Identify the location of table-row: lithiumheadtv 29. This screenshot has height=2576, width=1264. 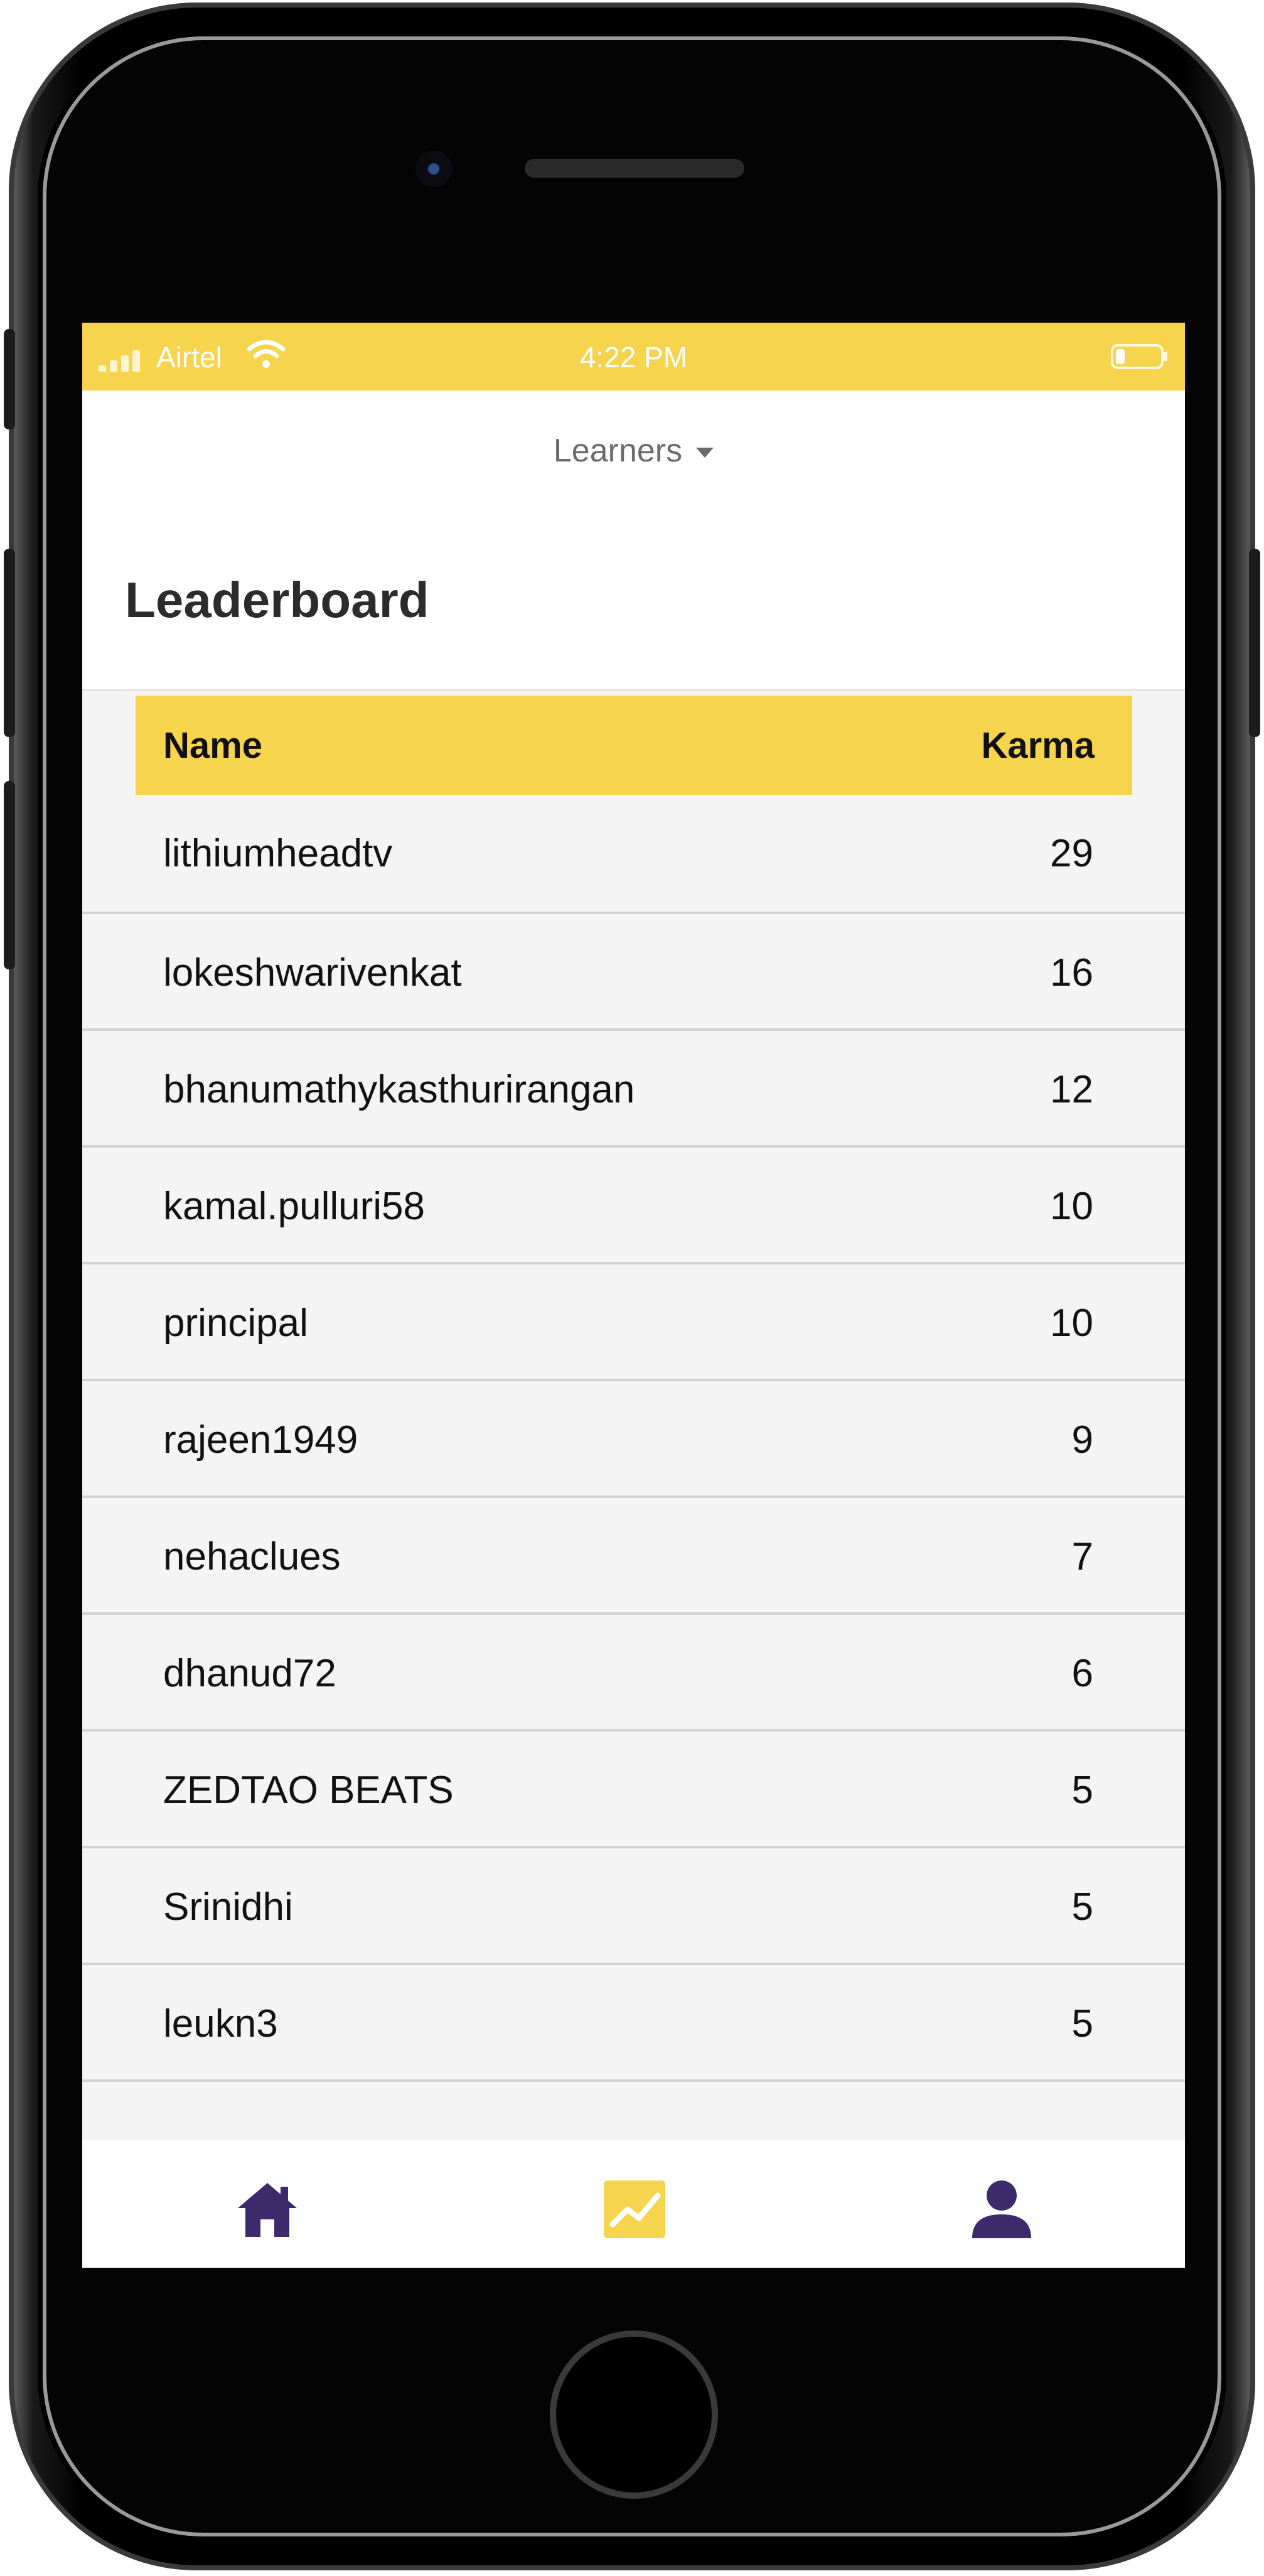
(634, 854).